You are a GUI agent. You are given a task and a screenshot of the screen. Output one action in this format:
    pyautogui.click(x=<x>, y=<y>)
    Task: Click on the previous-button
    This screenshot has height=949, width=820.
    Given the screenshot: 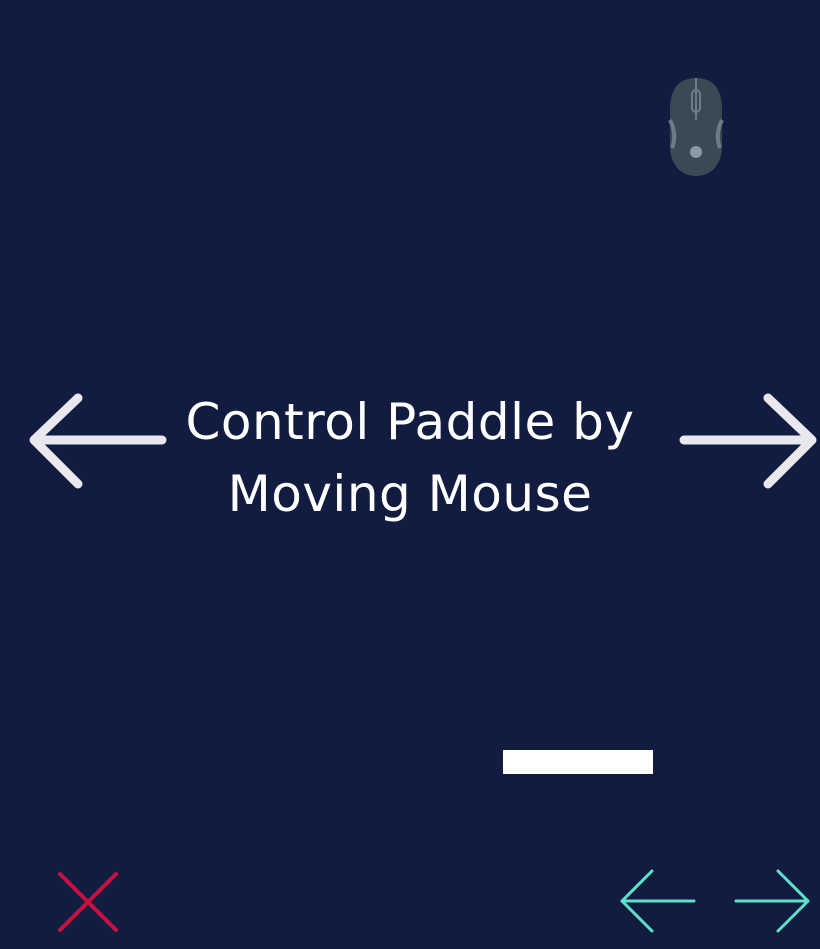 What is the action you would take?
    pyautogui.click(x=658, y=901)
    